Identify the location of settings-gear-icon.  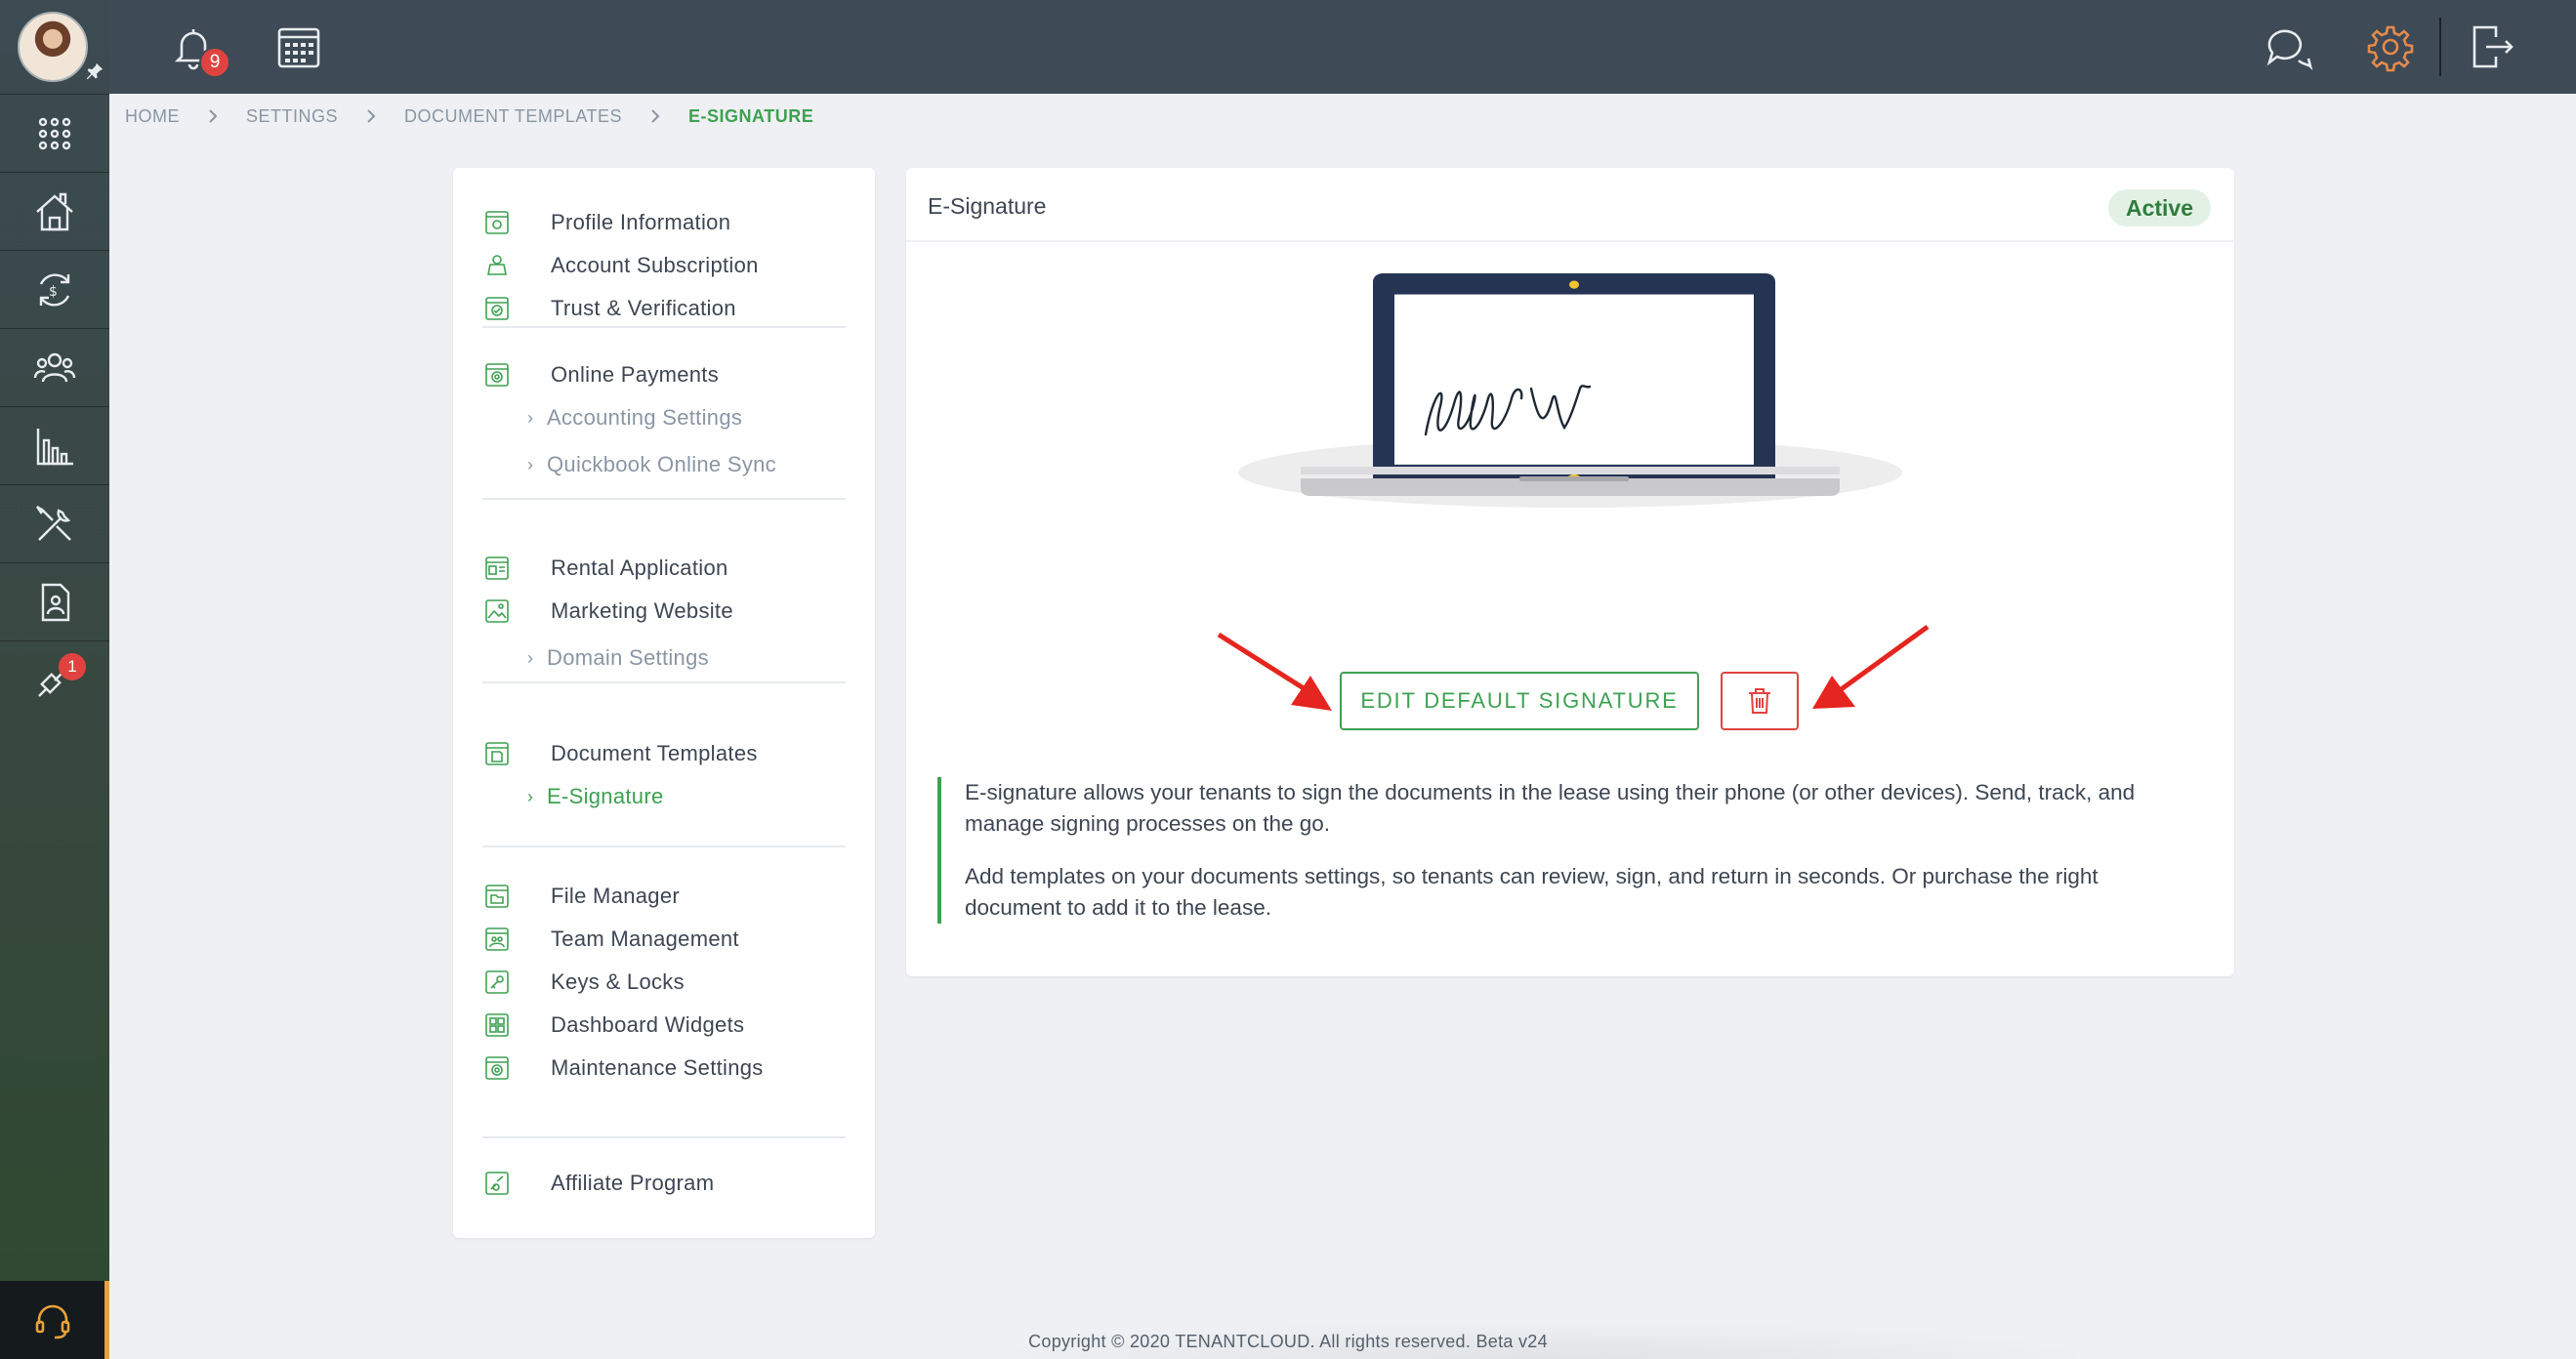
(2390, 46).